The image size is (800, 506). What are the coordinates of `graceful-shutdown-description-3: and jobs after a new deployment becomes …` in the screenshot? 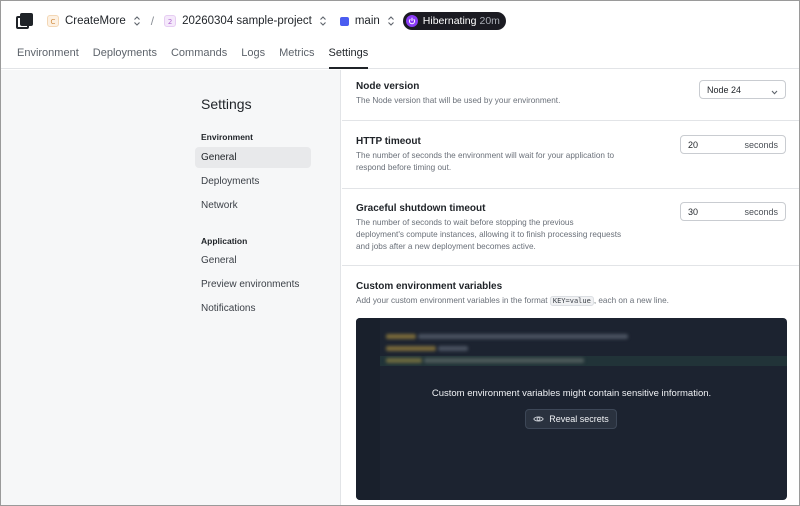 It's located at (446, 246).